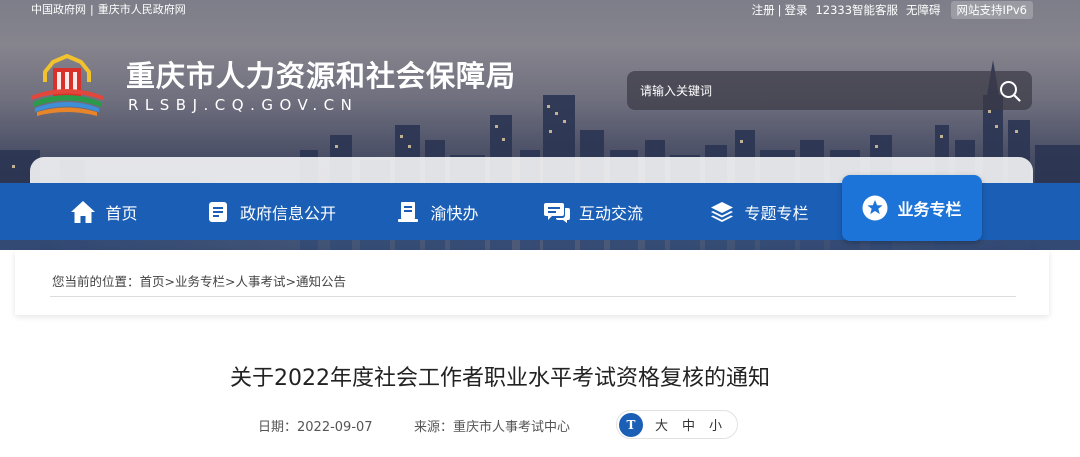  What do you see at coordinates (875, 208) in the screenshot?
I see `star-icon` at bounding box center [875, 208].